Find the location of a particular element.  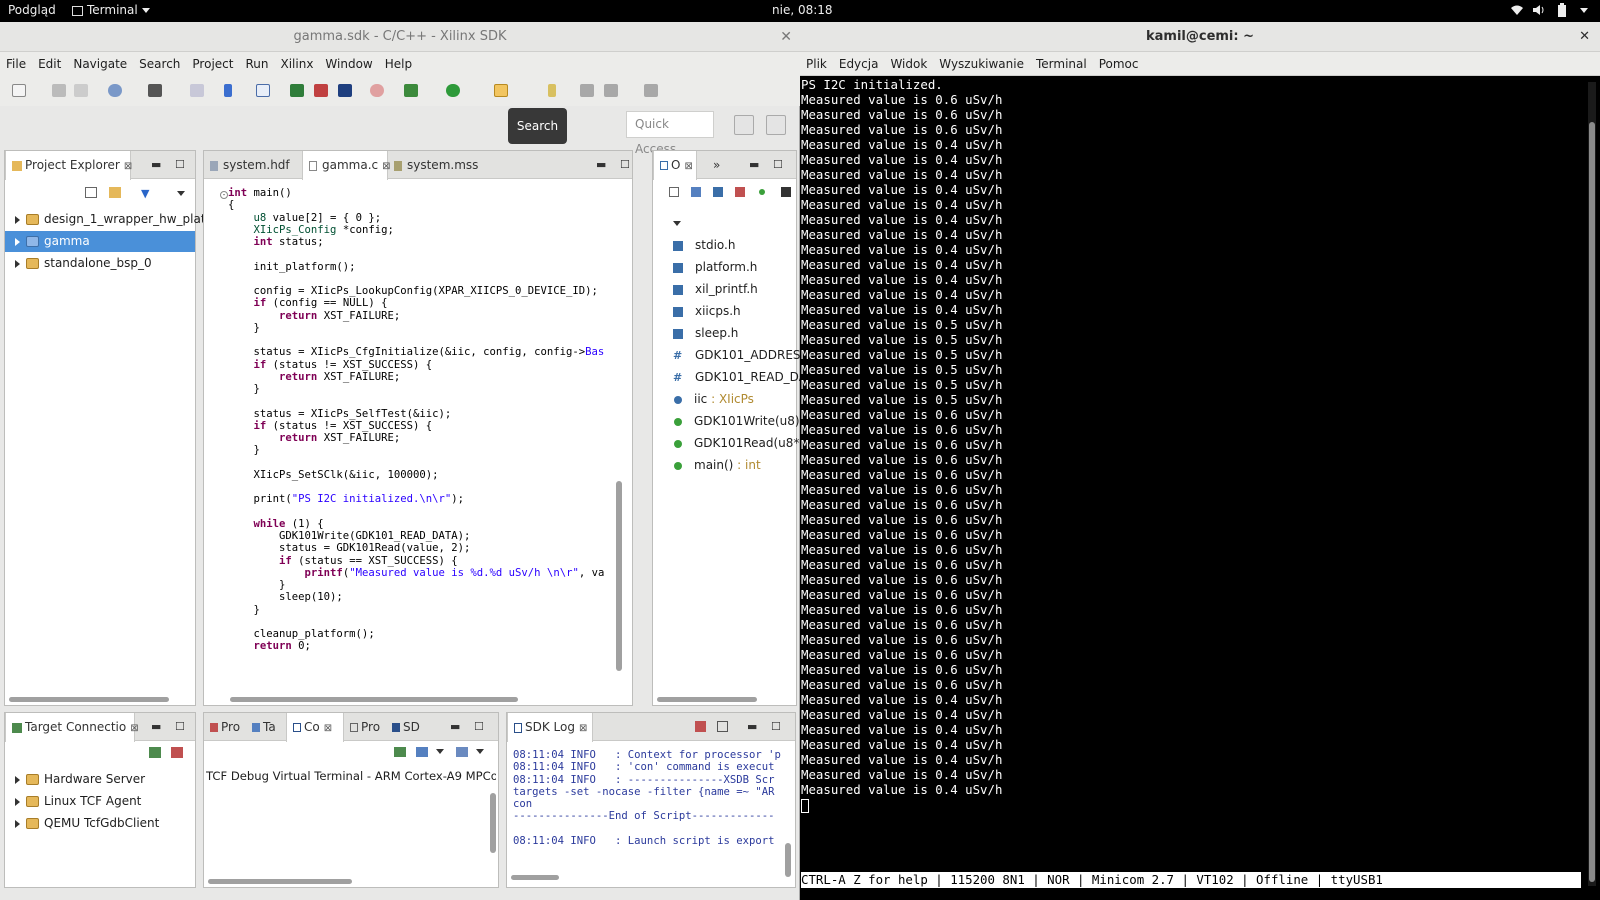

close-tab-icon: ⊠ is located at coordinates (328, 728).